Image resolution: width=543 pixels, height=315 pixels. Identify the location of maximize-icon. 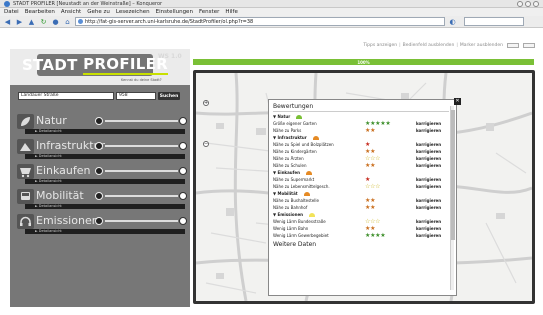
(528, 3).